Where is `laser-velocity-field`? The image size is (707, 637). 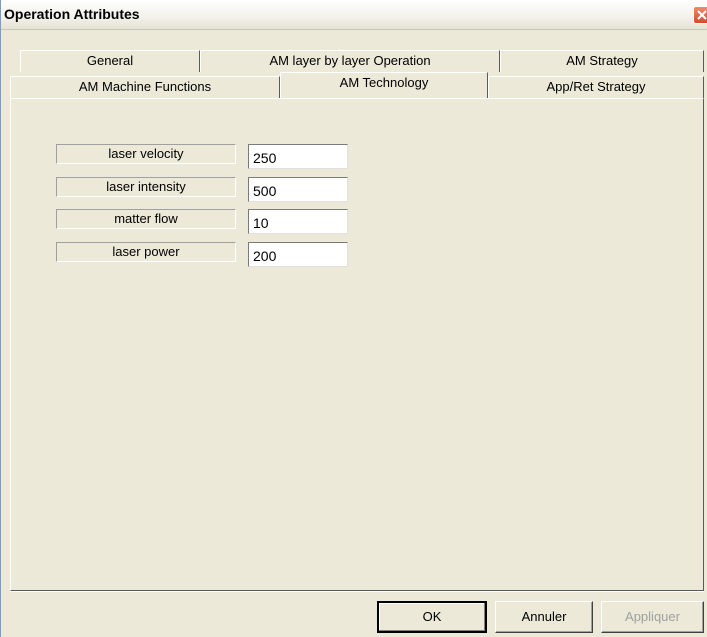
laser-velocity-field is located at coordinates (298, 156).